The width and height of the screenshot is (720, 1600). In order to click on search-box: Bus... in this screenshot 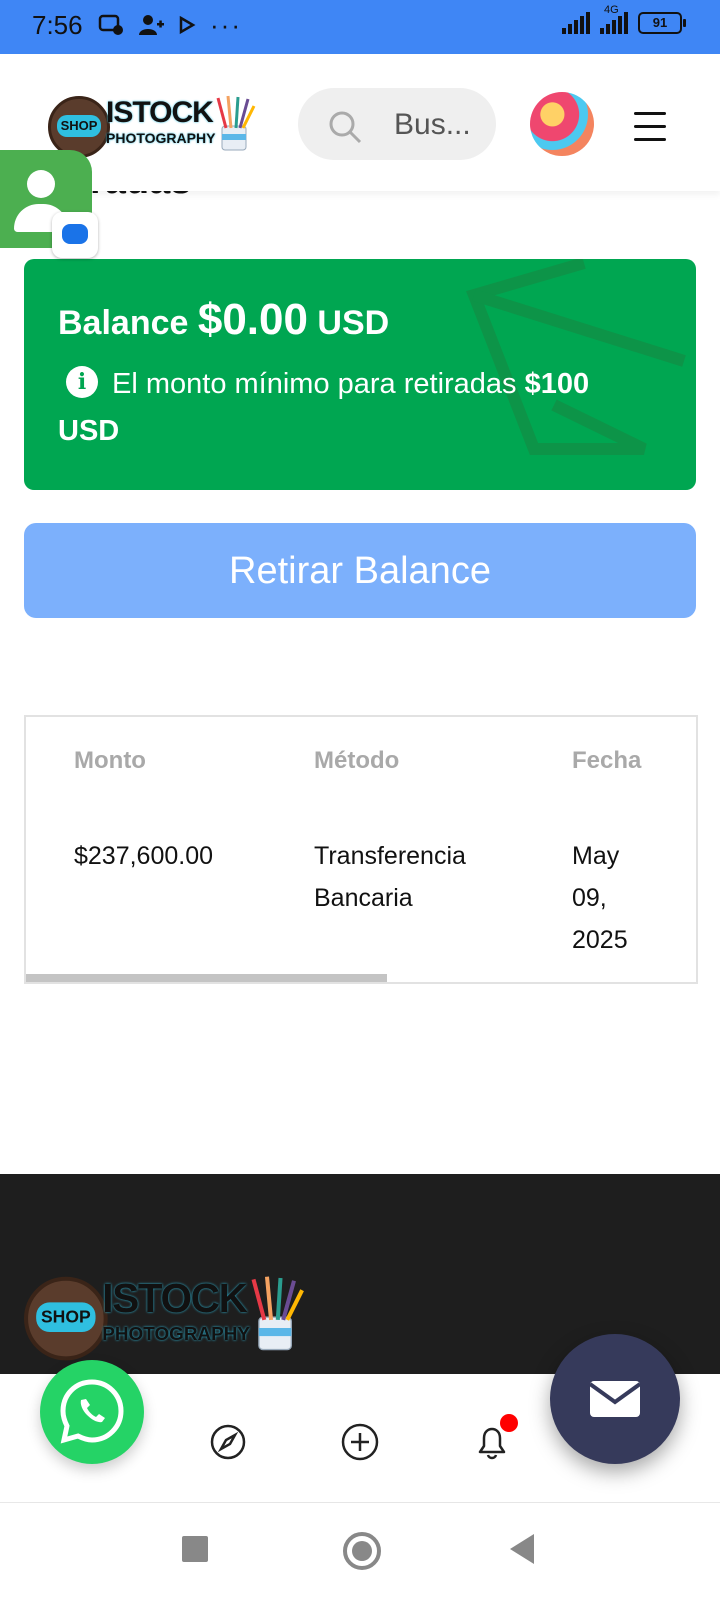, I will do `click(397, 124)`.